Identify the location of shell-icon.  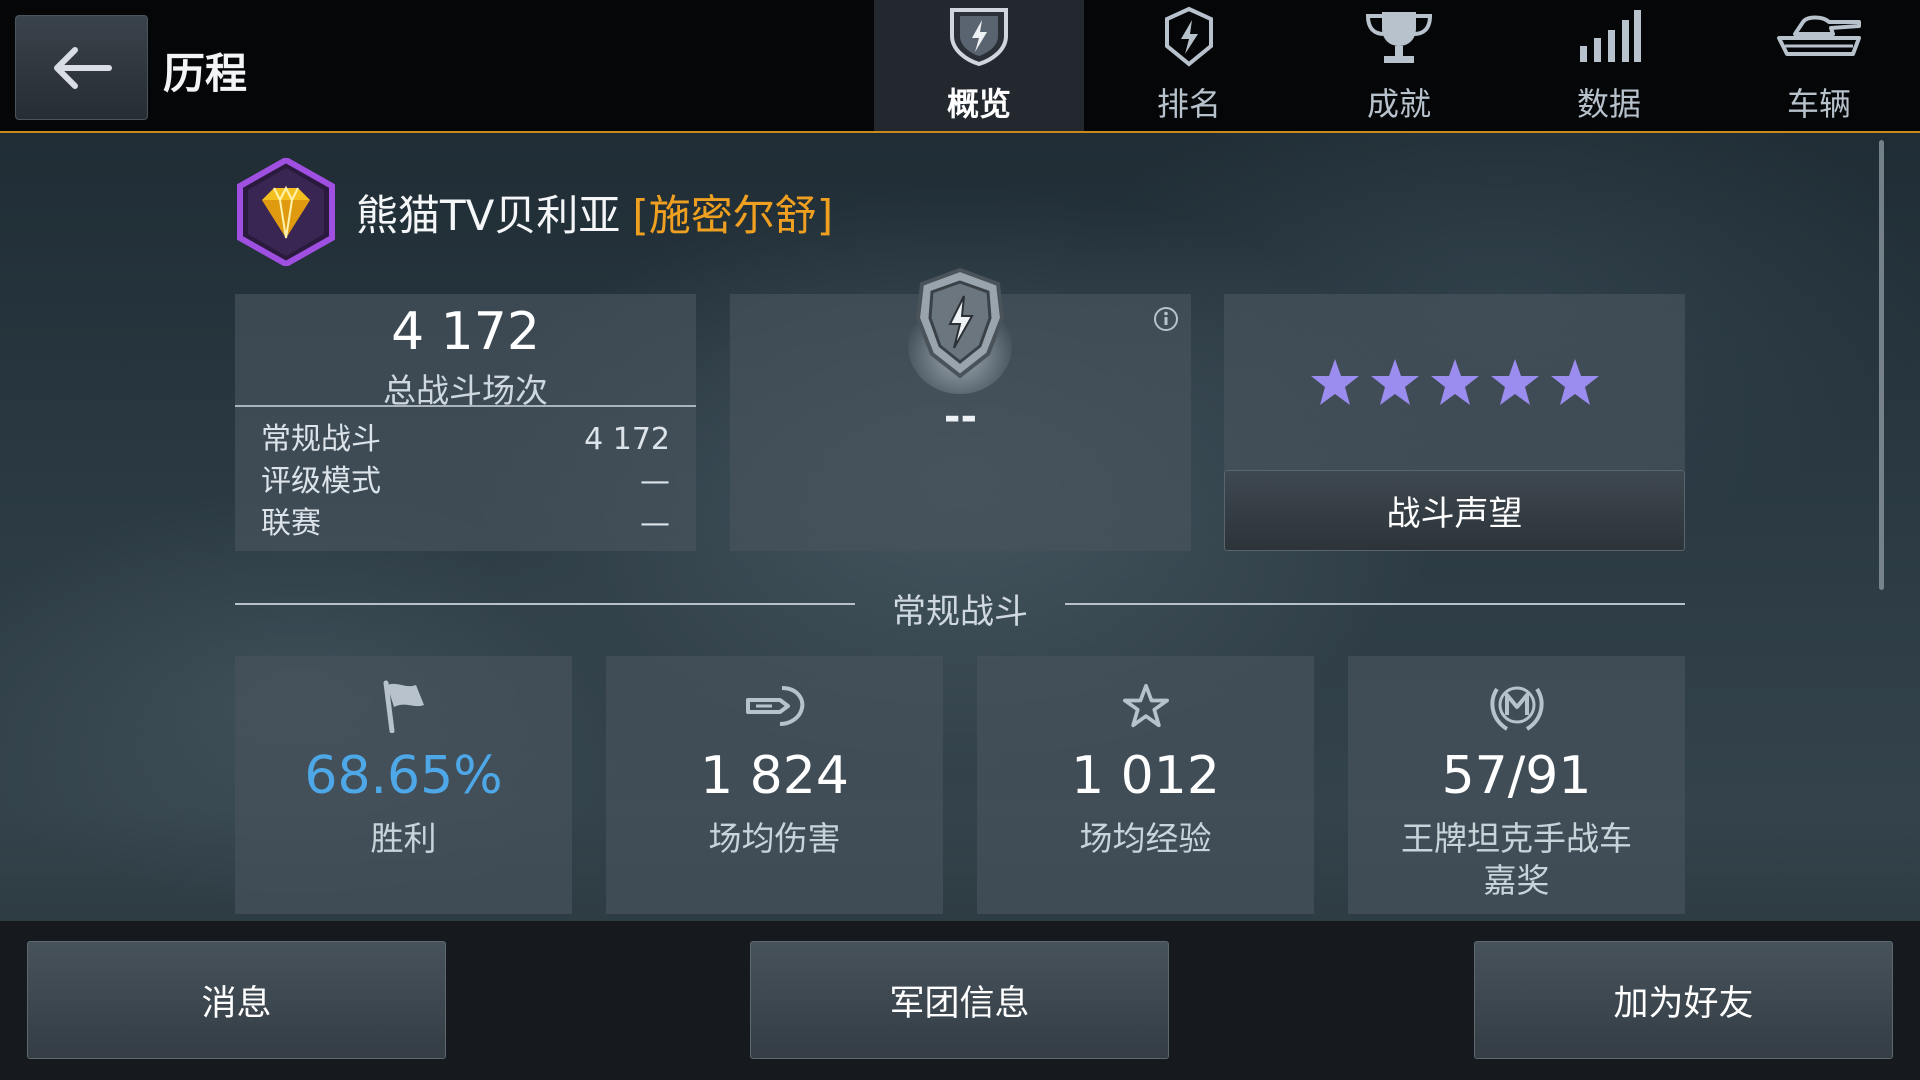
(774, 706).